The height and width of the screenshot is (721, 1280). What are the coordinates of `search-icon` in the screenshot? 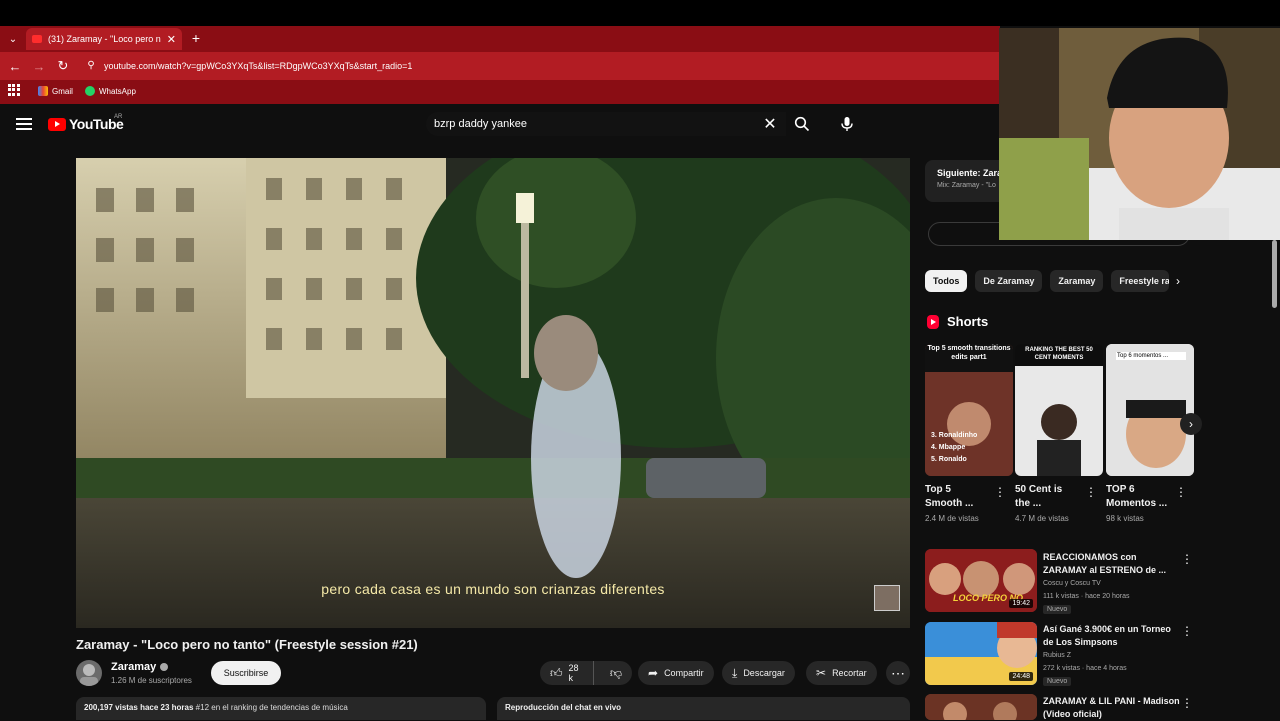 It's located at (802, 124).